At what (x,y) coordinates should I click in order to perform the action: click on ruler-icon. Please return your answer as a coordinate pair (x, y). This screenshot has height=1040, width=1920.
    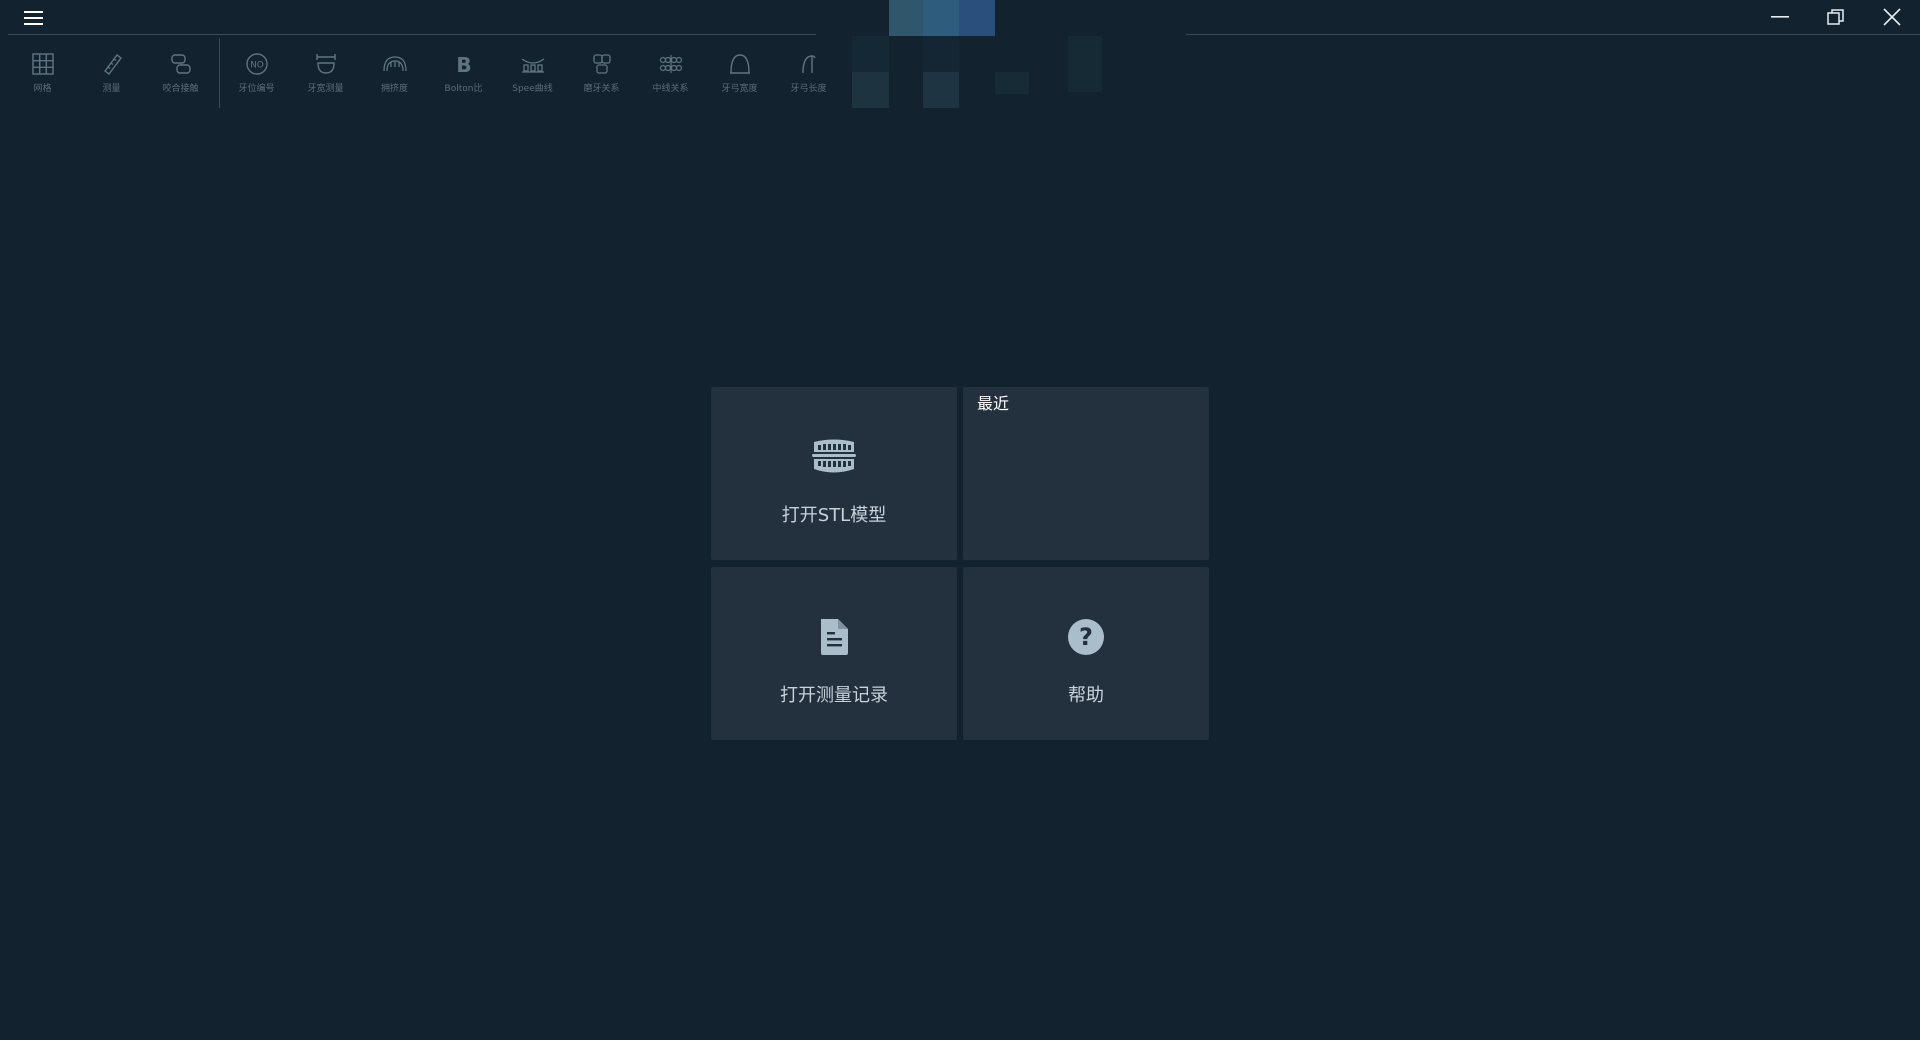
    Looking at the image, I should click on (112, 64).